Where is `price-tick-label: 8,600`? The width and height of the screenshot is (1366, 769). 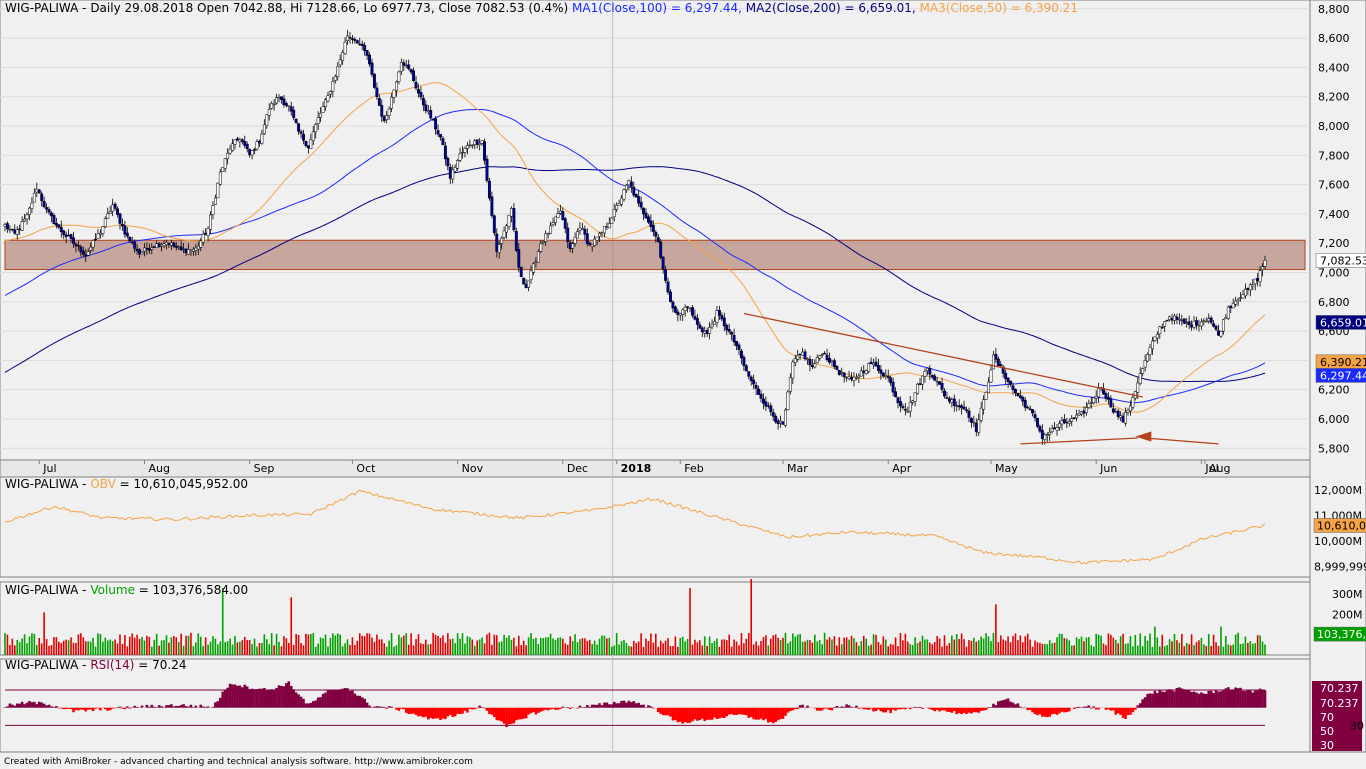
price-tick-label: 8,600 is located at coordinates (1334, 38).